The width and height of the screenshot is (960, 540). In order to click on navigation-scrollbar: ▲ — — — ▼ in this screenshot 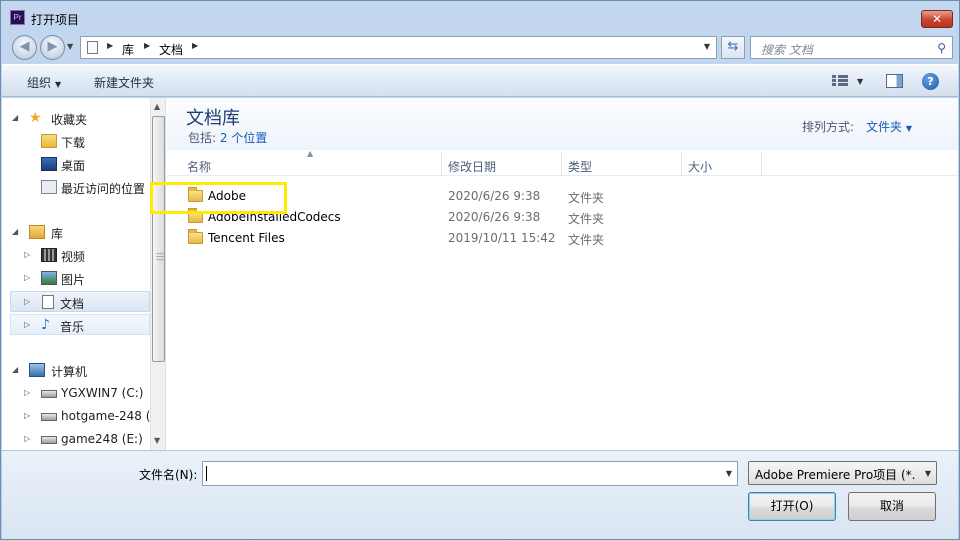, I will do `click(157, 274)`.